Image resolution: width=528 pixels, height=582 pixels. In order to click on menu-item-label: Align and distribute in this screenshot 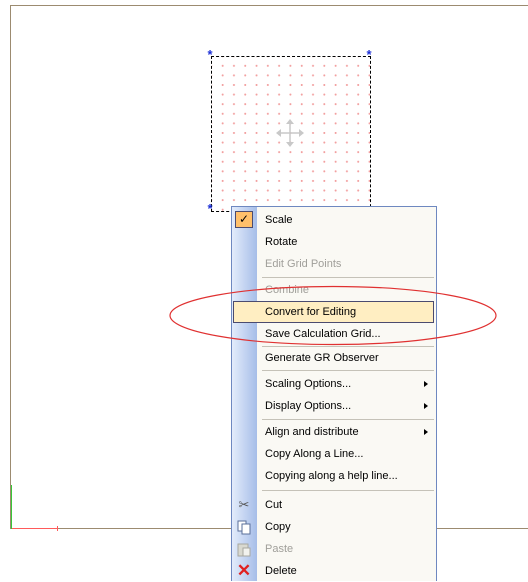, I will do `click(312, 432)`.